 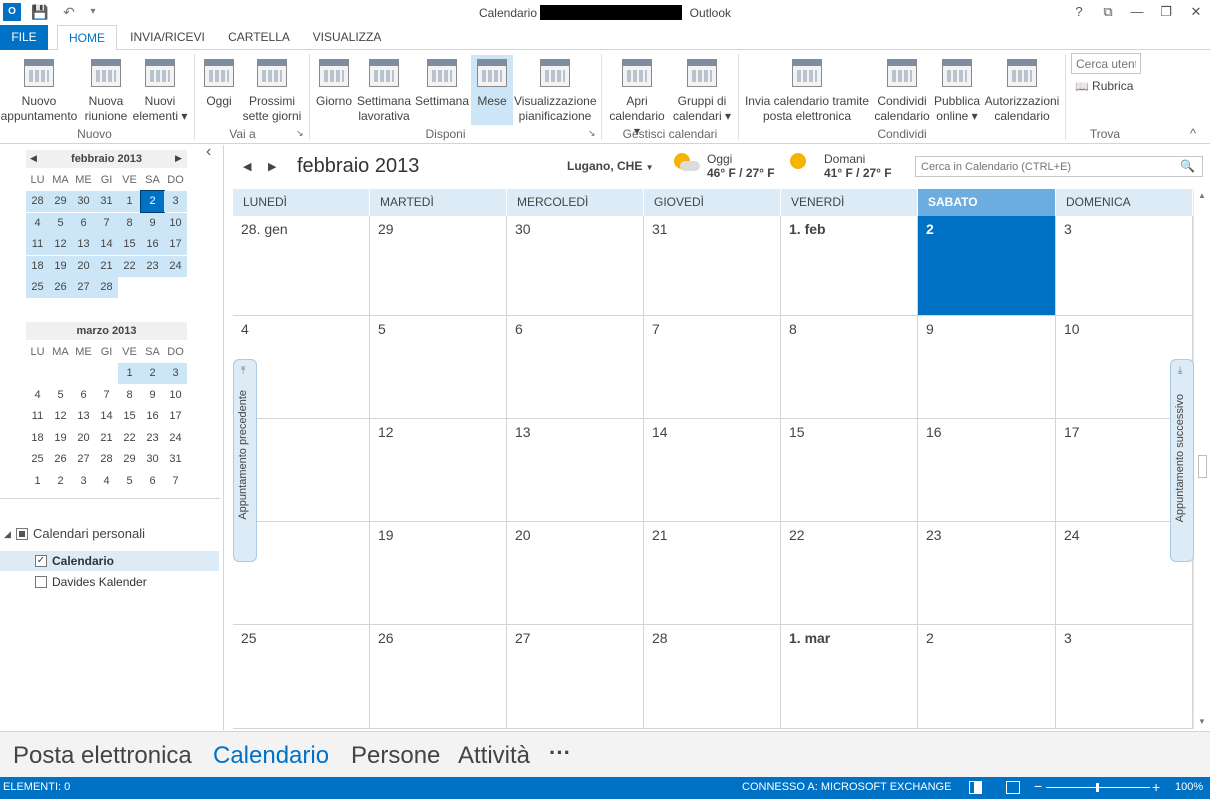 I want to click on calendar-day-cell: 14, so click(x=712, y=470).